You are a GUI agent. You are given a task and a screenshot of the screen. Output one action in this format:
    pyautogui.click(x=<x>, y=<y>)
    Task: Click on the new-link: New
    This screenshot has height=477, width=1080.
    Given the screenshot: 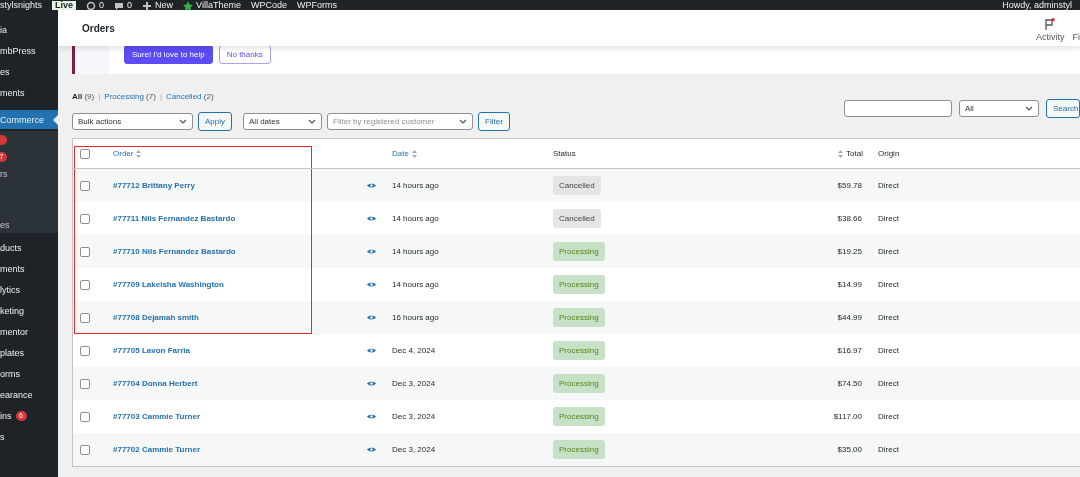 What is the action you would take?
    pyautogui.click(x=158, y=5)
    